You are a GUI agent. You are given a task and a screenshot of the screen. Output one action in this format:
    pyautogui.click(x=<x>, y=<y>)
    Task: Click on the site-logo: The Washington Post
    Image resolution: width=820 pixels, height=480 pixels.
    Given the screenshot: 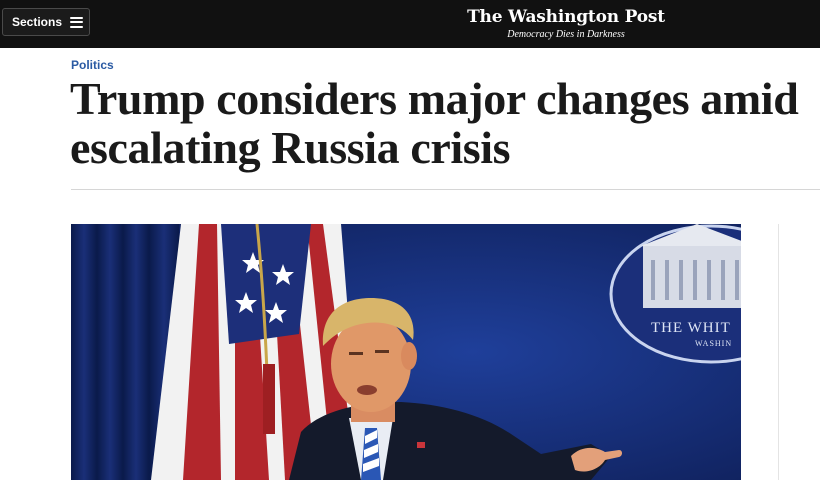 What is the action you would take?
    pyautogui.click(x=566, y=17)
    